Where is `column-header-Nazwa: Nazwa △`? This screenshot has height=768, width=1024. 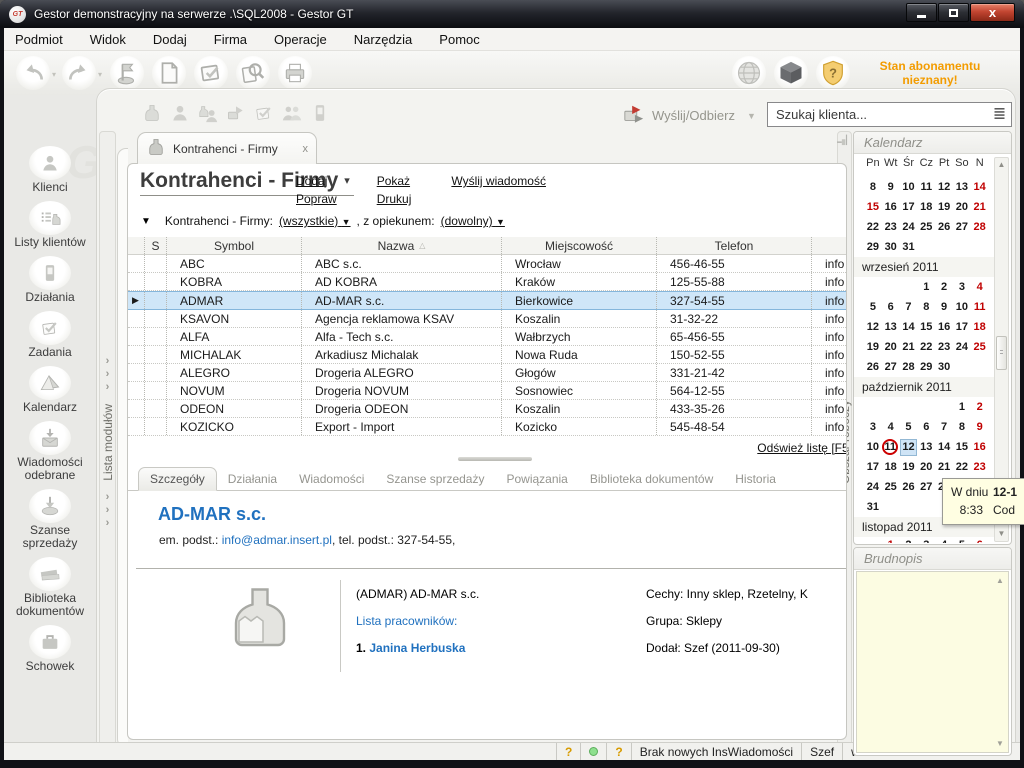
column-header-Nazwa: Nazwa △ is located at coordinates (402, 245).